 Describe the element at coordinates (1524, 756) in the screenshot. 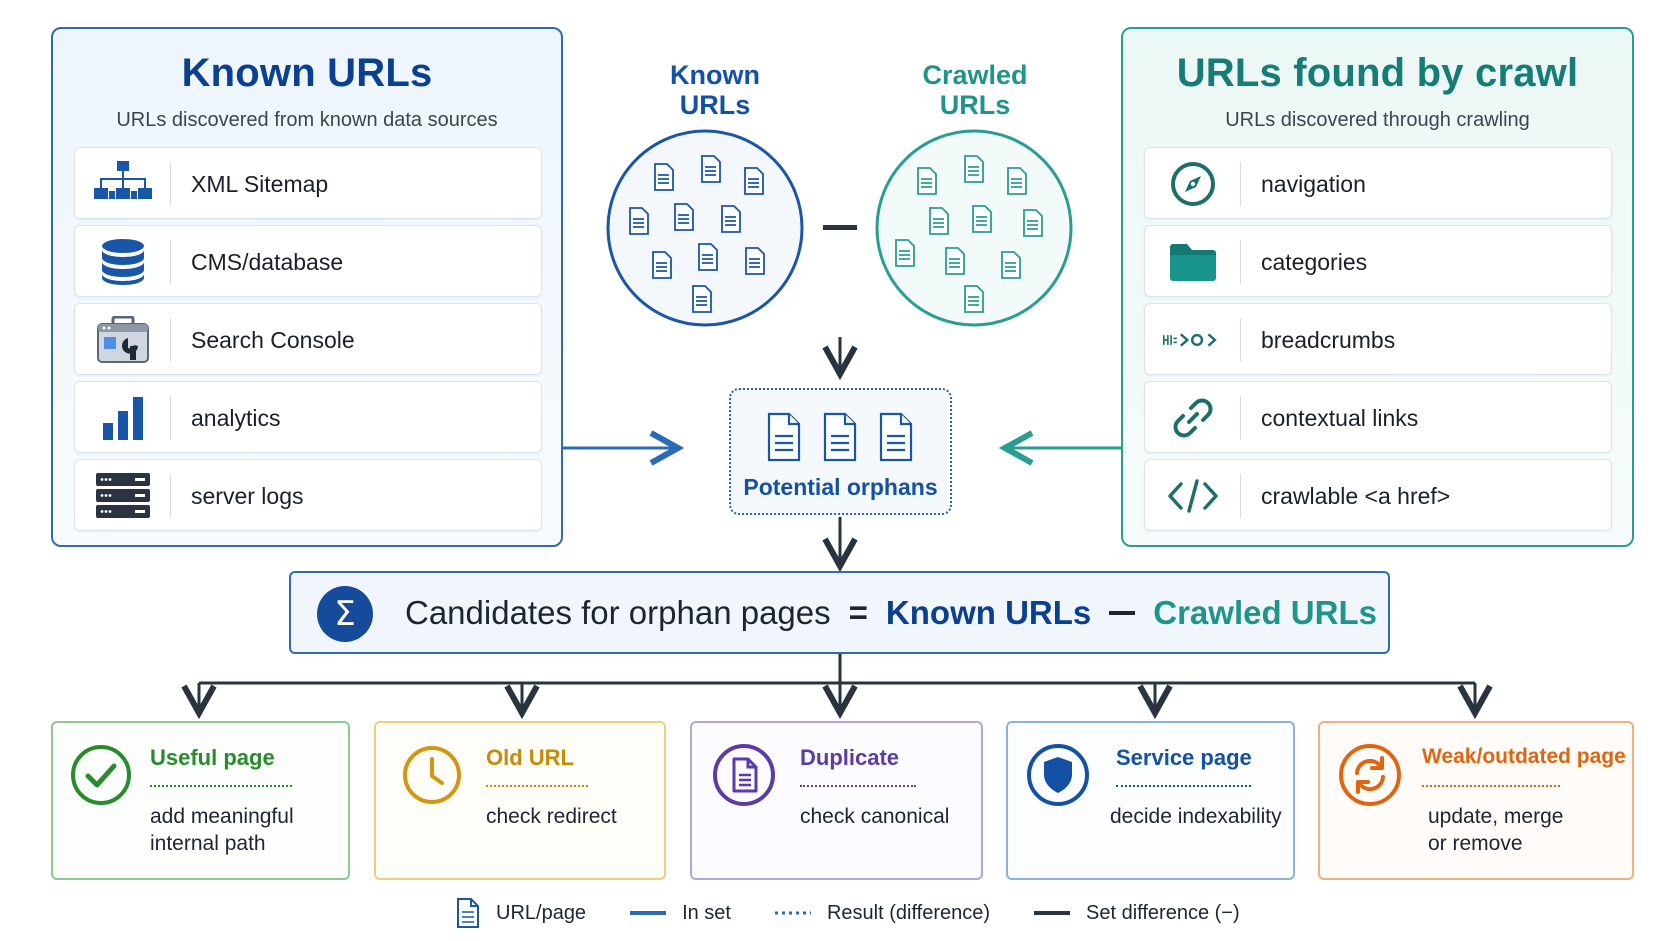

I see `outcome-title: Weak/outdated page` at that location.